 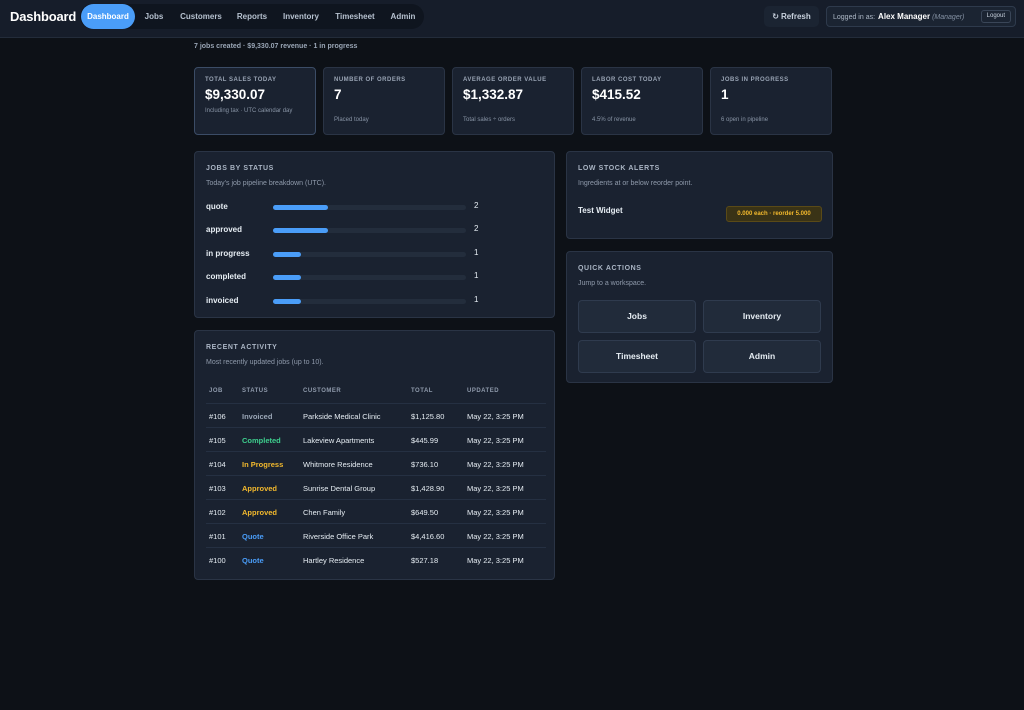 I want to click on job-cell: #101, so click(x=217, y=536).